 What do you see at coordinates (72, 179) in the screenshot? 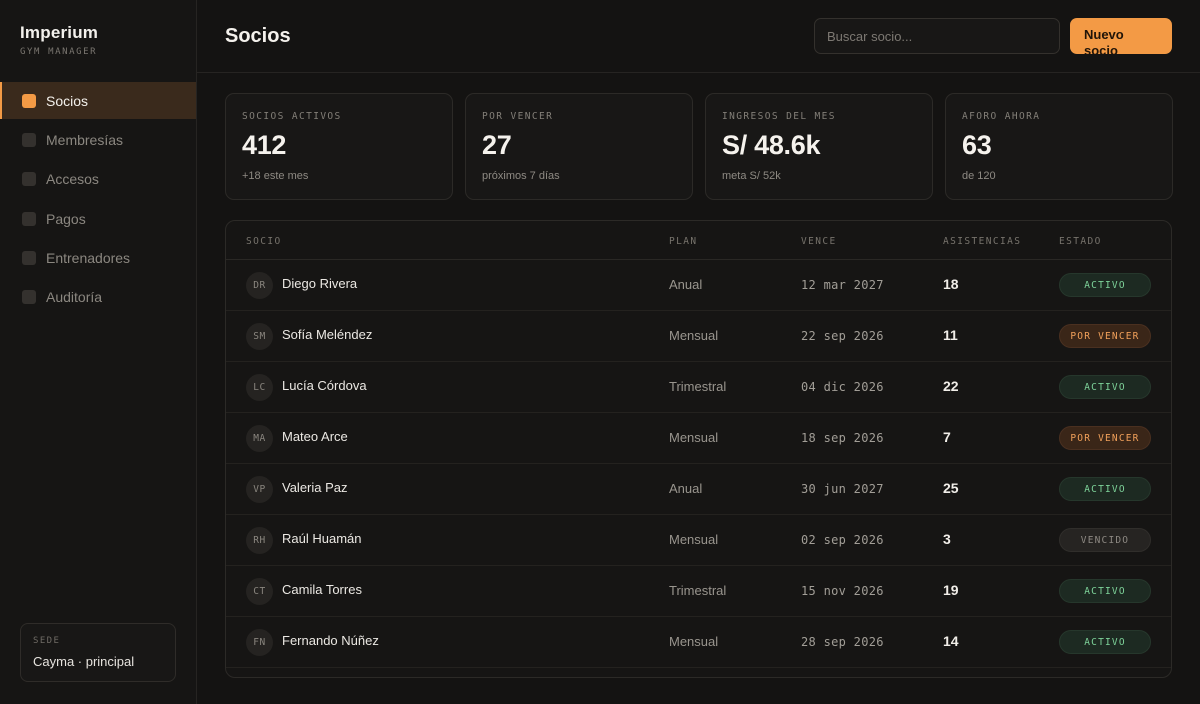
I see `sidebar-item-label: Accesos` at bounding box center [72, 179].